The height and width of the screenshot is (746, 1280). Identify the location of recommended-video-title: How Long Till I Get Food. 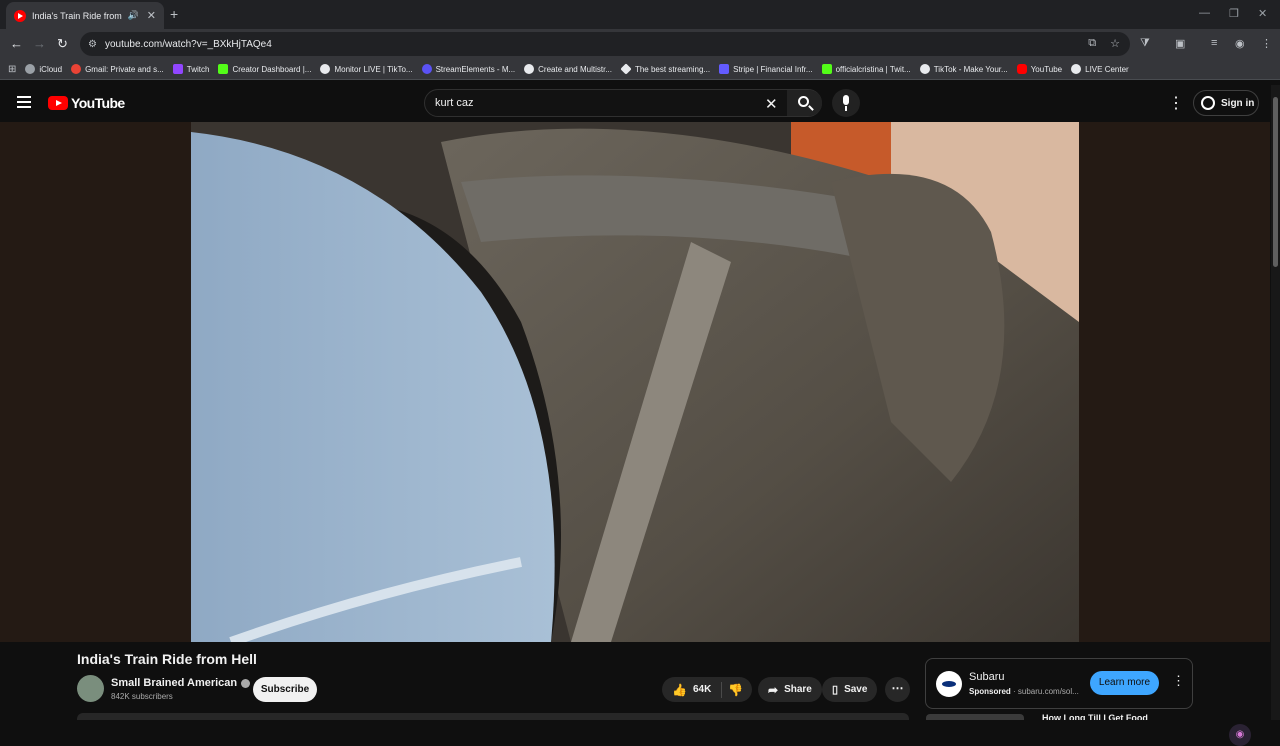
(1112, 716).